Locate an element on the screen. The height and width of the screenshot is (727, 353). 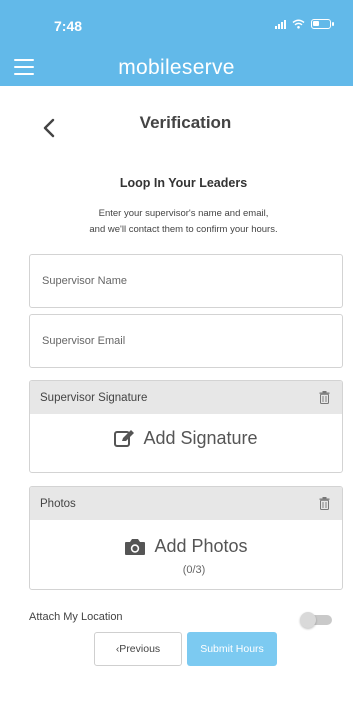
status-icons is located at coordinates (304, 24).